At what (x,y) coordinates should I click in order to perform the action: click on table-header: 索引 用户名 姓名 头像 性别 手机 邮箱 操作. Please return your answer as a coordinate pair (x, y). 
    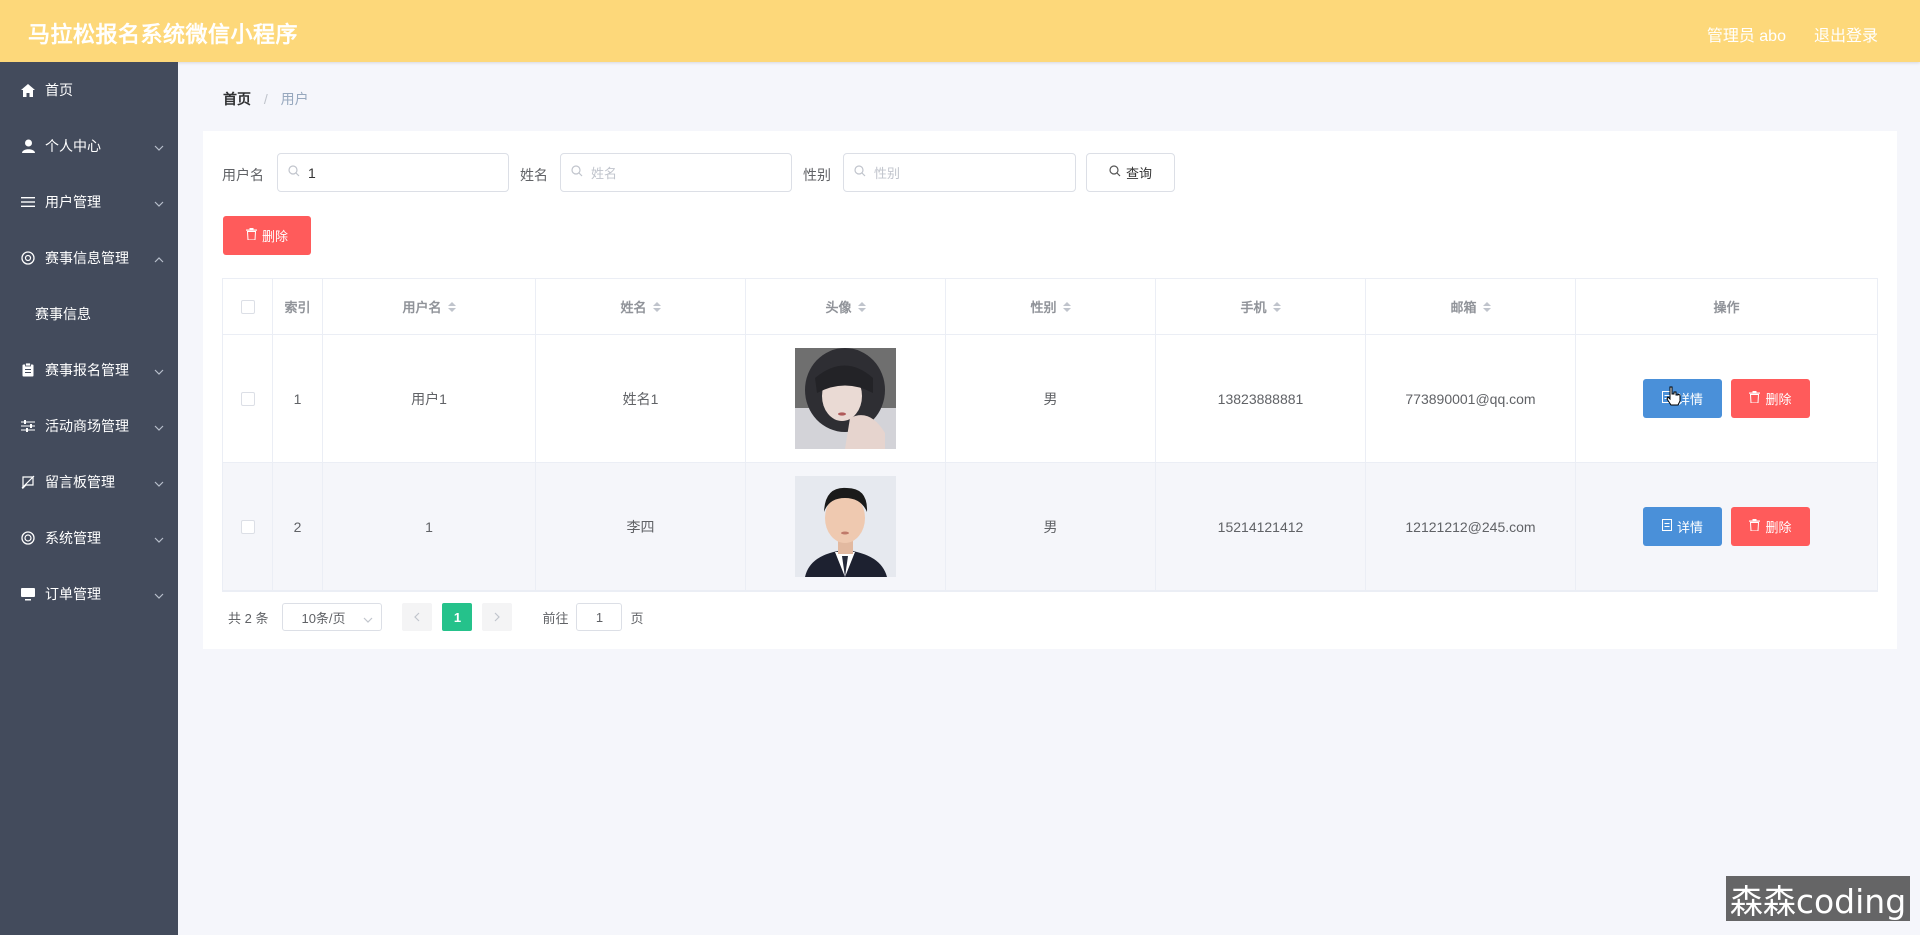
    Looking at the image, I should click on (1050, 307).